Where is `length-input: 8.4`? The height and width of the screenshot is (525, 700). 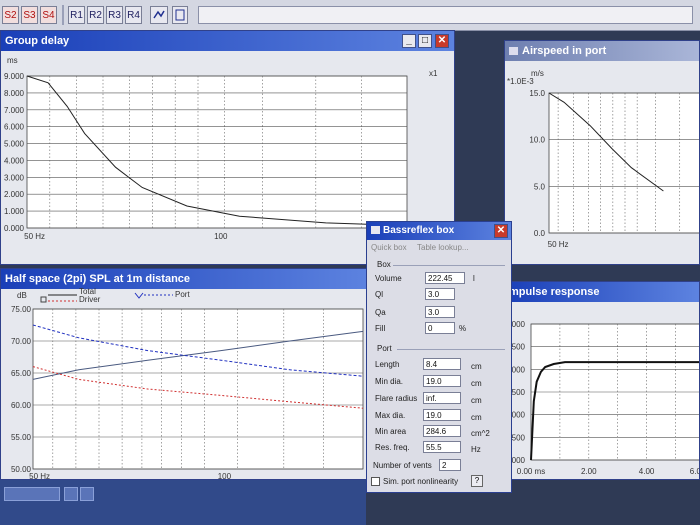 length-input: 8.4 is located at coordinates (442, 364).